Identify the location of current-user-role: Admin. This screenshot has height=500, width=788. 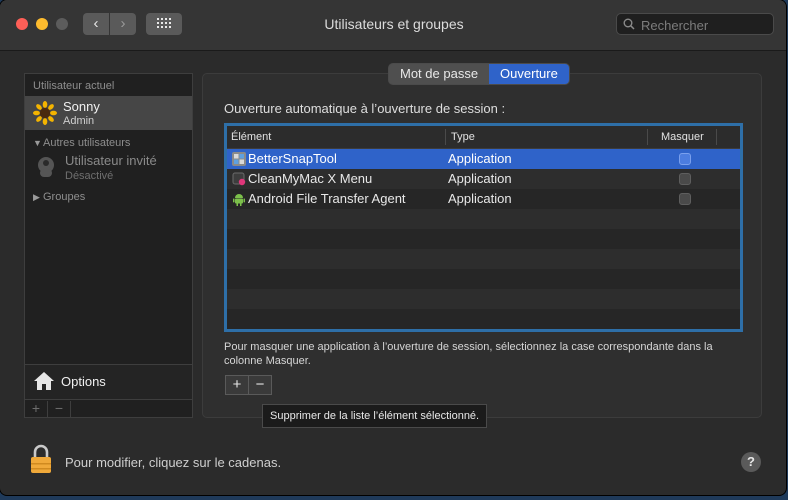
(79, 121).